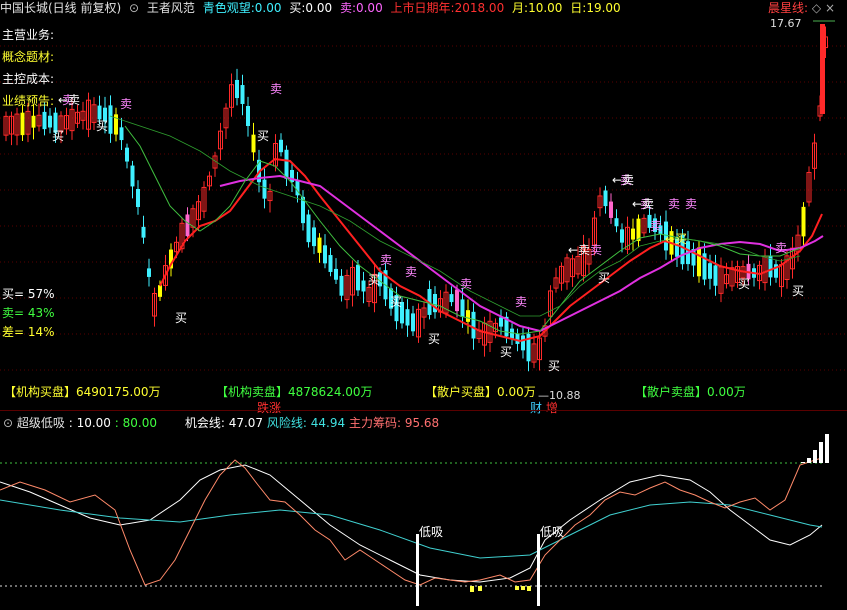  Describe the element at coordinates (28, 57) in the screenshot. I see `info-concept: 概念题材:` at that location.